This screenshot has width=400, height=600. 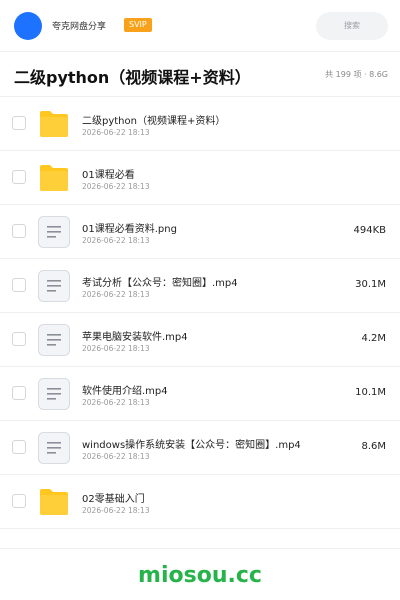 I want to click on file-row: 02零基础入门 2026-06-22 18:13, so click(x=200, y=502).